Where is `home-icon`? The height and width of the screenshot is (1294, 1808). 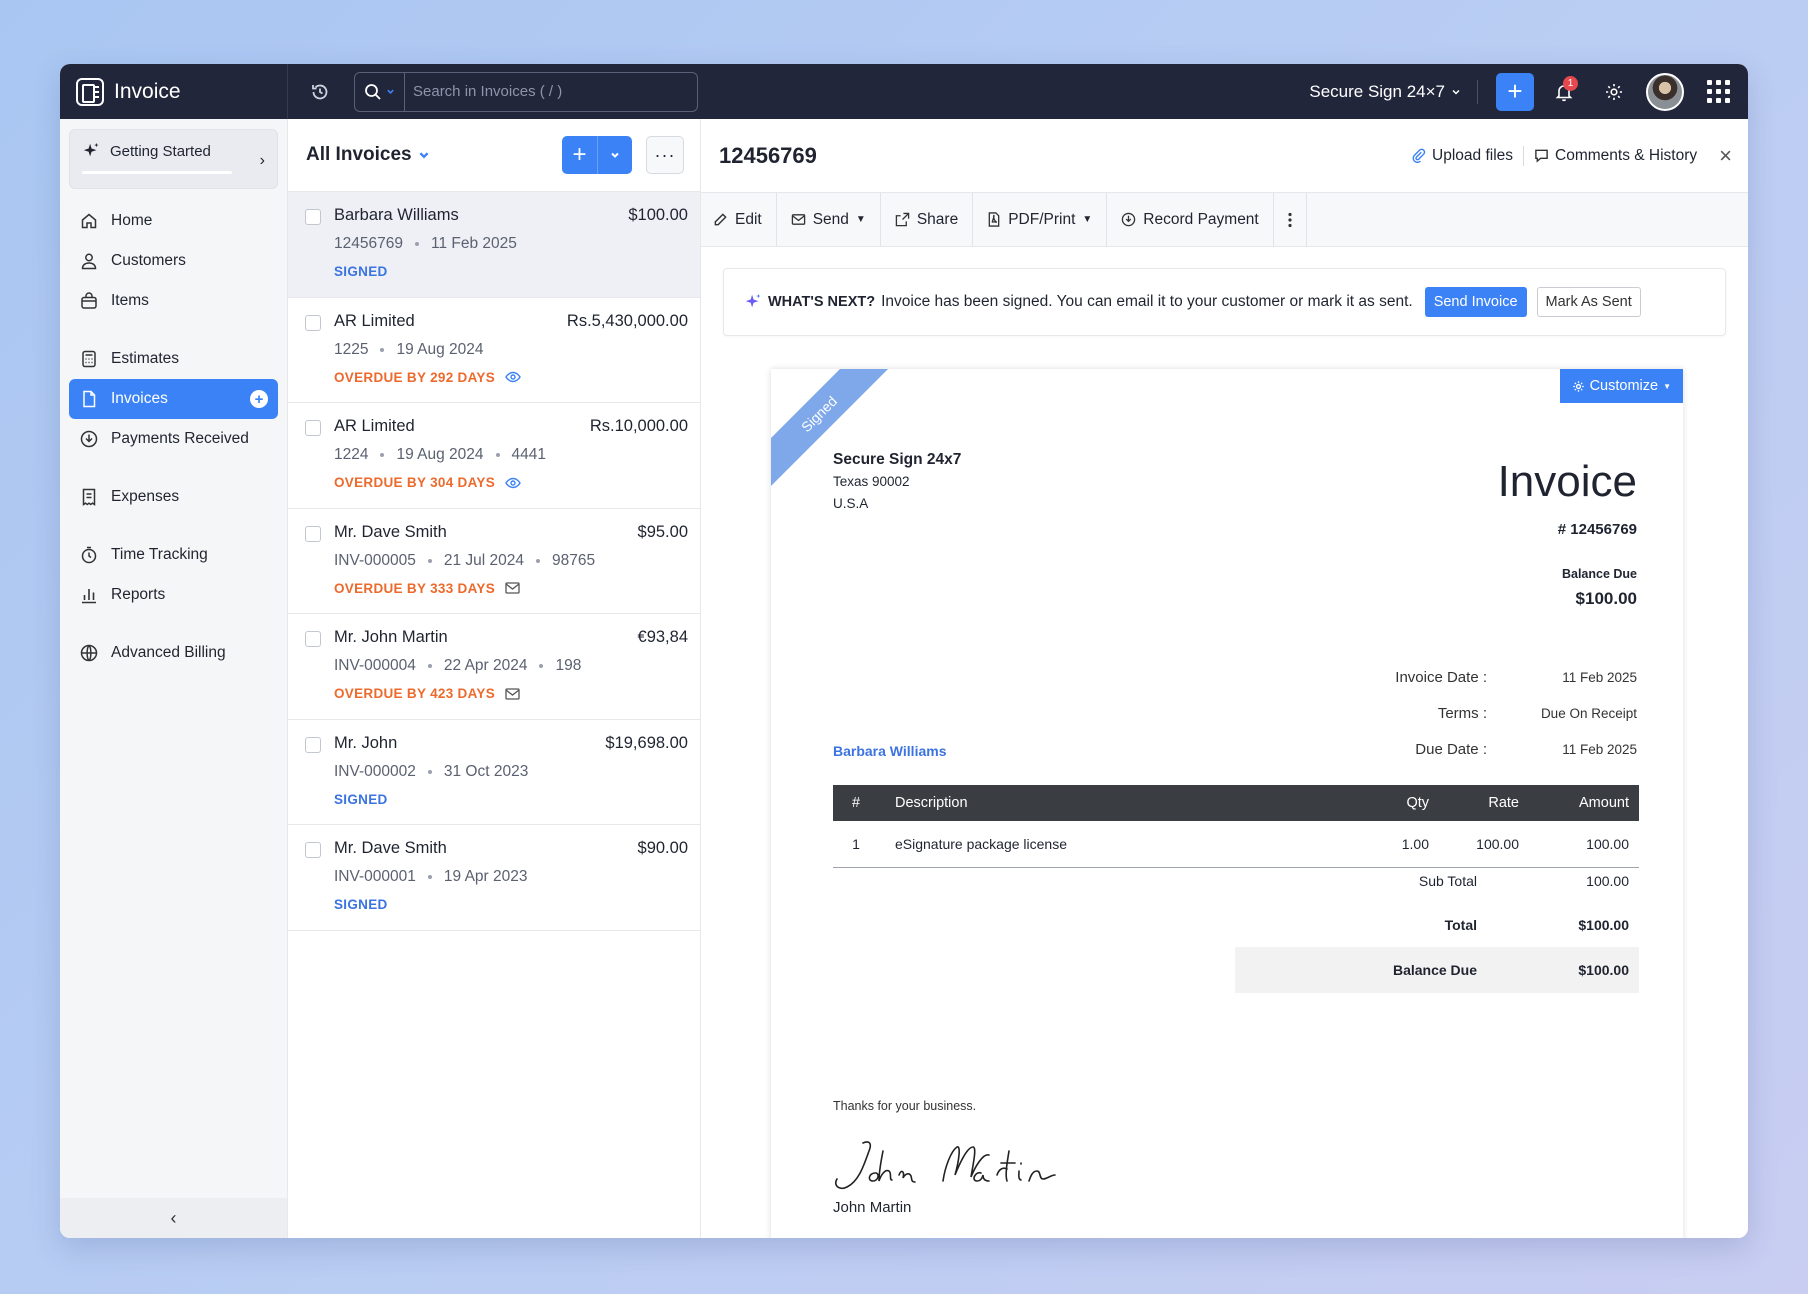
home-icon is located at coordinates (89, 221).